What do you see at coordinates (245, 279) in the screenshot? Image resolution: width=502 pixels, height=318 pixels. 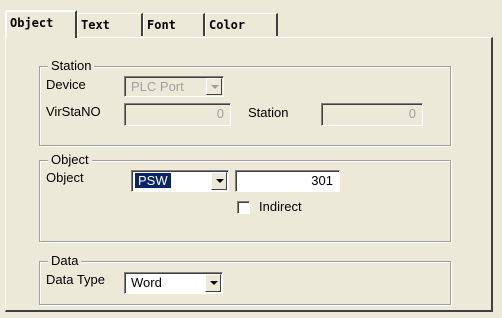 I see `data-group: Data Data Type Word` at bounding box center [245, 279].